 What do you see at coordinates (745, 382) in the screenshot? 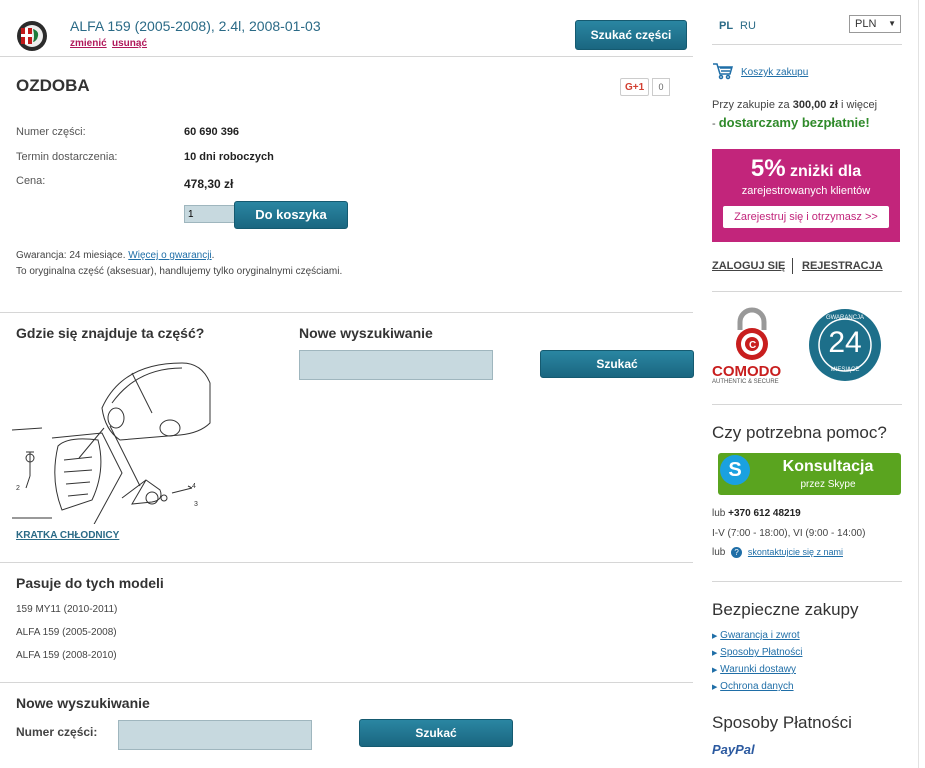
I see `comodo-subtext: AUTHENTIC & SECURE` at bounding box center [745, 382].